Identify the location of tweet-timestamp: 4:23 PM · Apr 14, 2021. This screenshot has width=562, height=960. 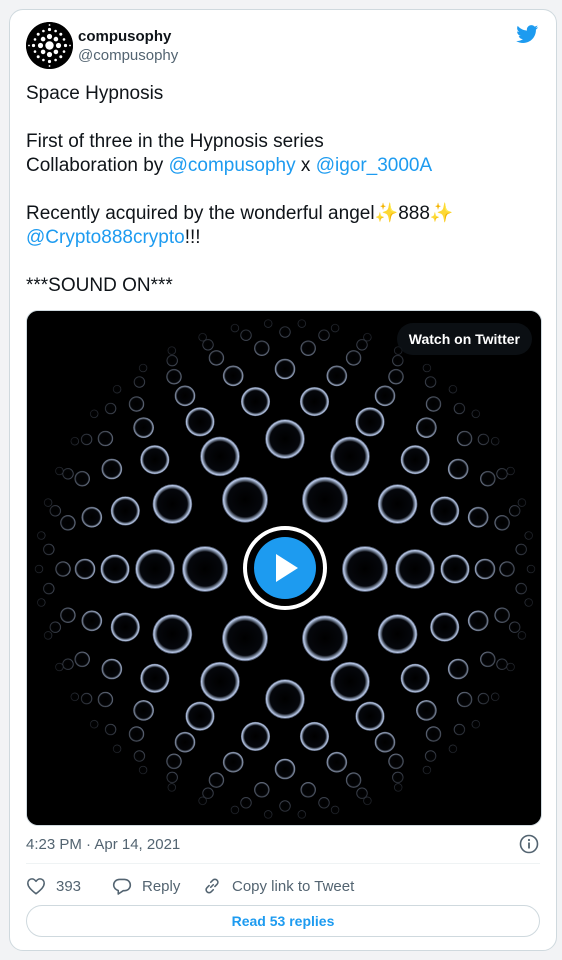
(103, 844).